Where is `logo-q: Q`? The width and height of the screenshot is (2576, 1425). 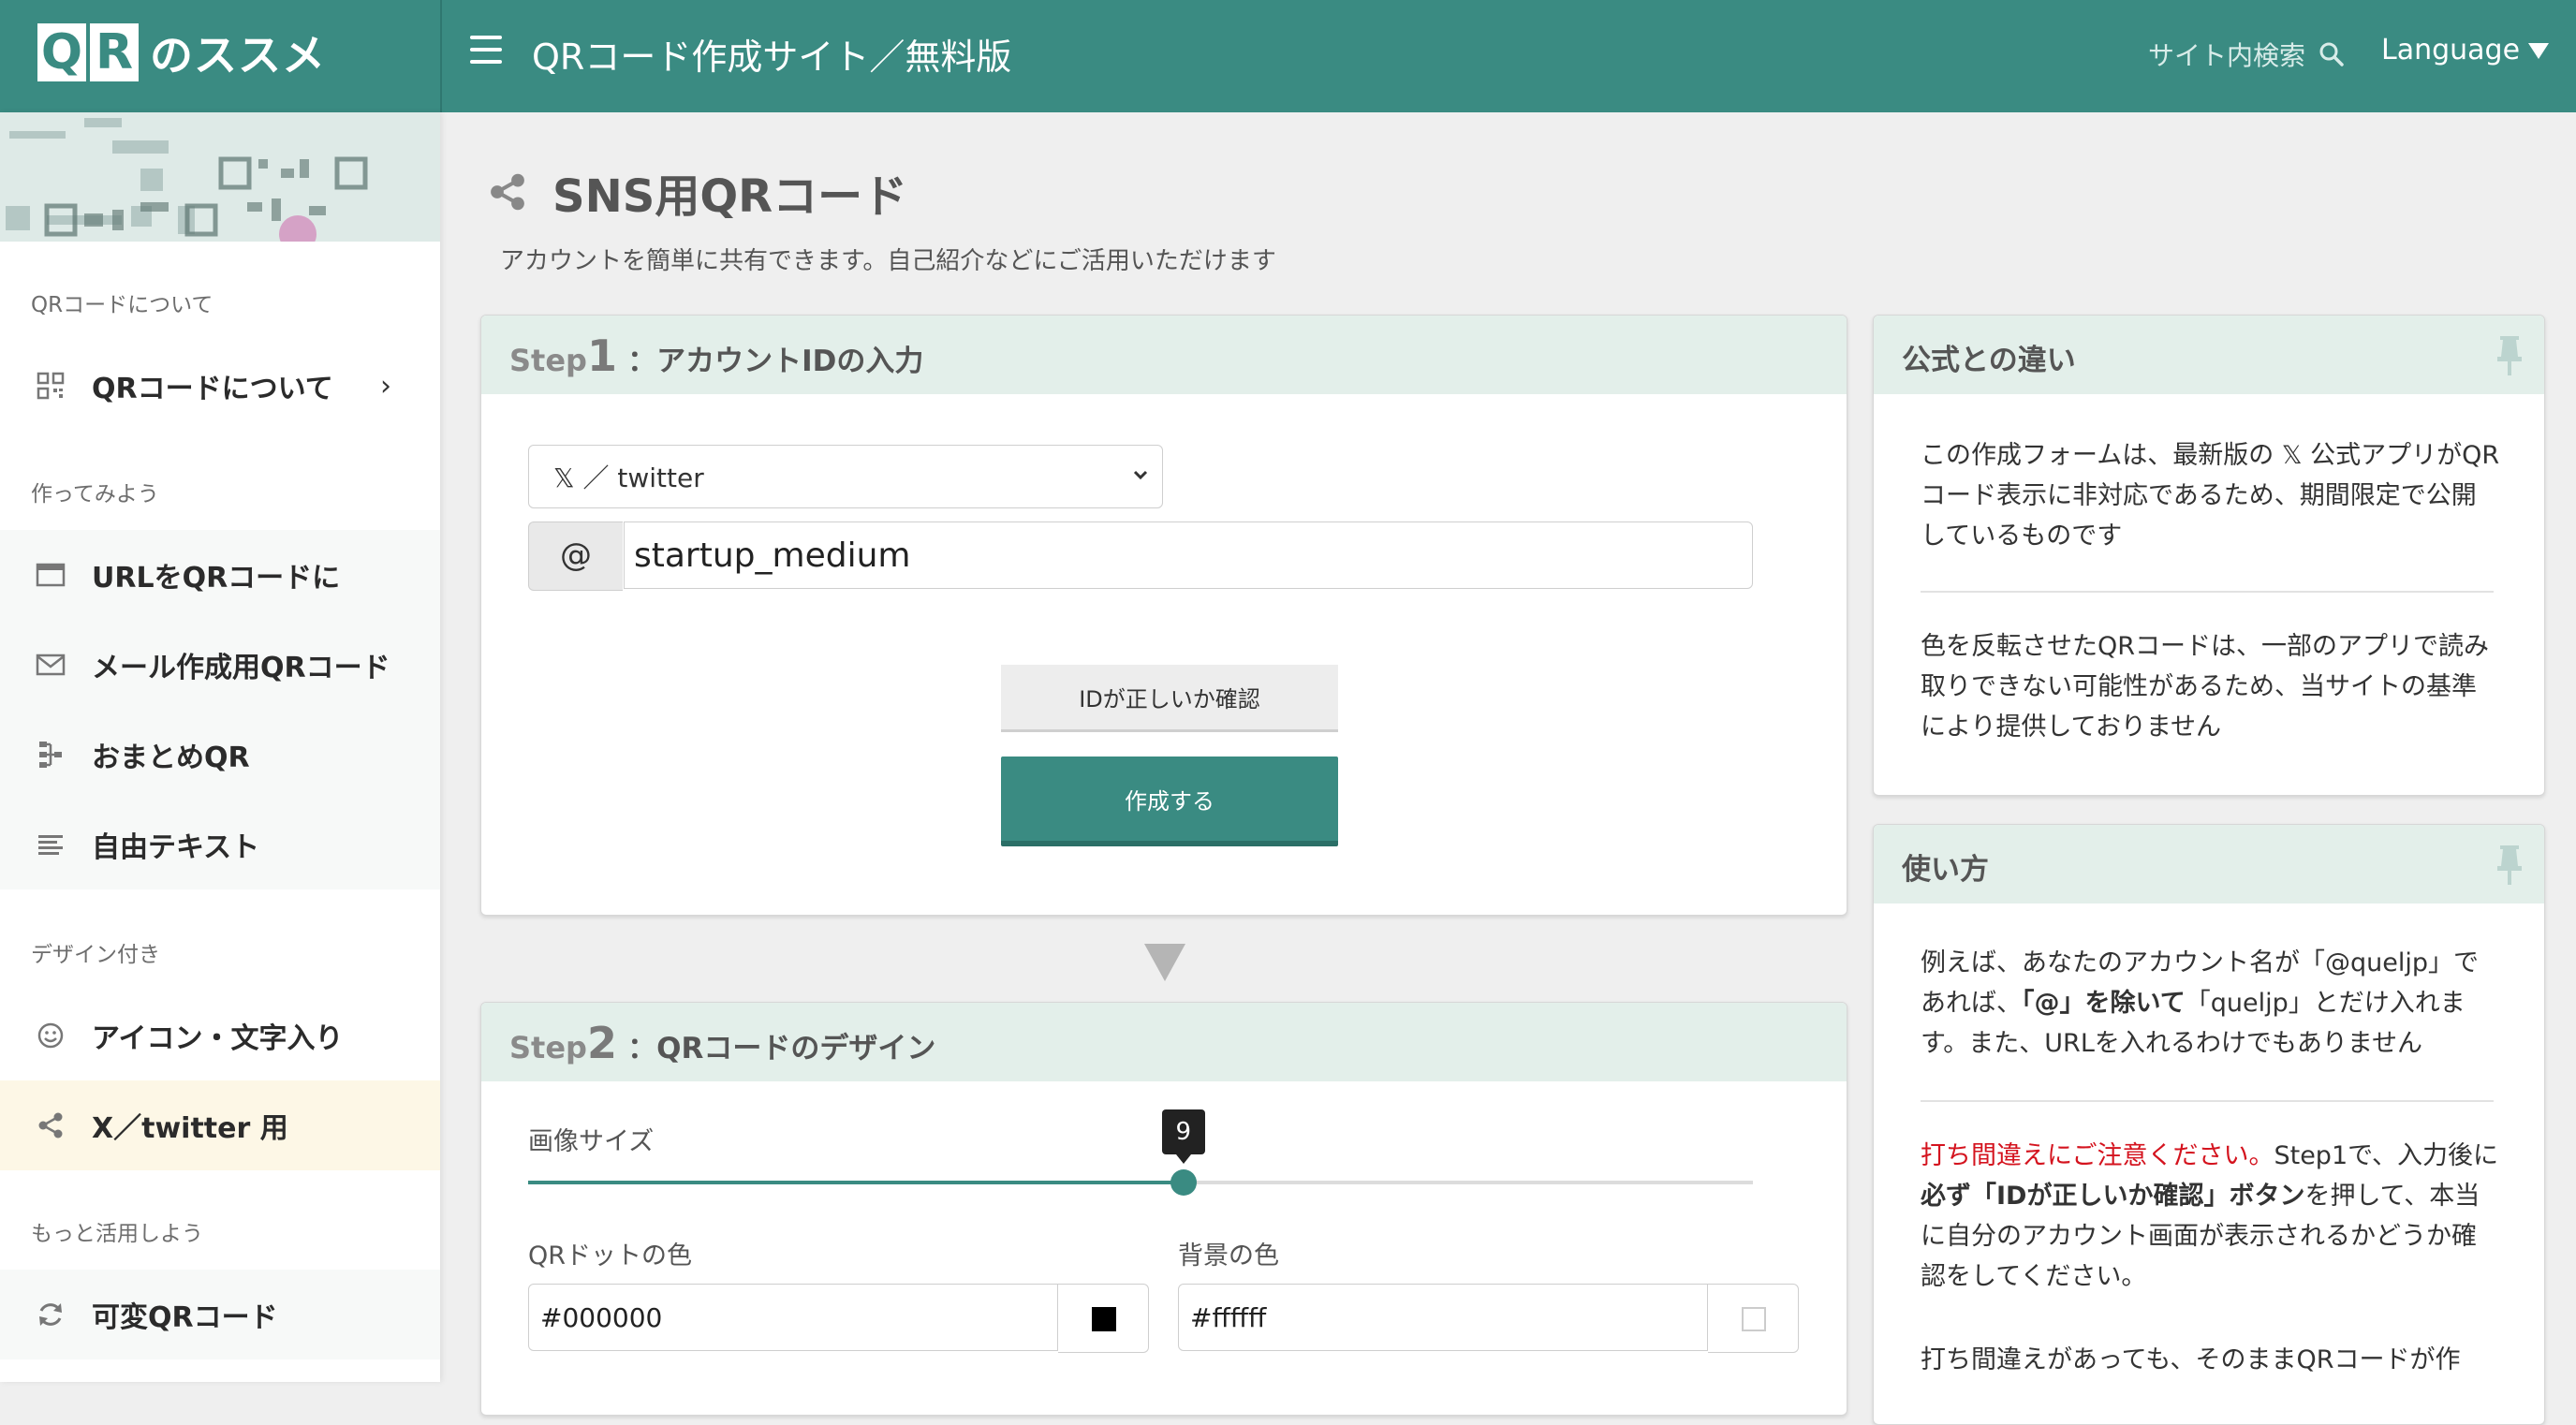
logo-q: Q is located at coordinates (61, 52).